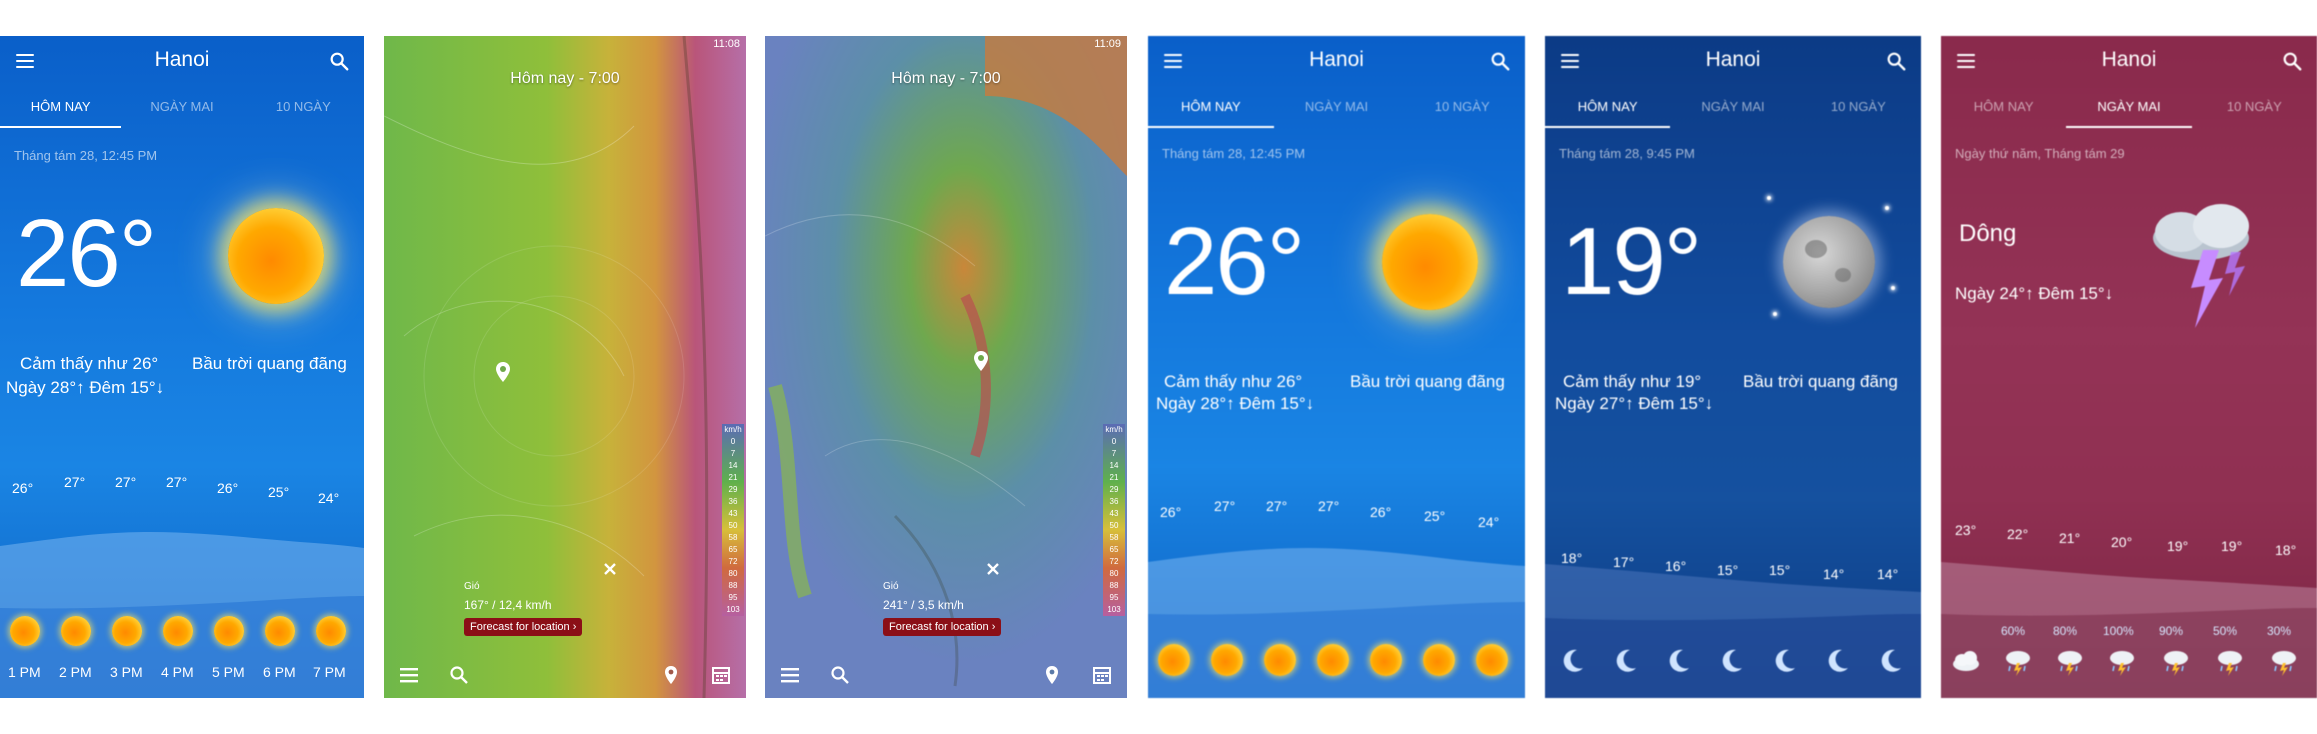 The height and width of the screenshot is (734, 2317). Describe the element at coordinates (946, 78) in the screenshot. I see `map-time-title: Hôm nay - 7:00` at that location.